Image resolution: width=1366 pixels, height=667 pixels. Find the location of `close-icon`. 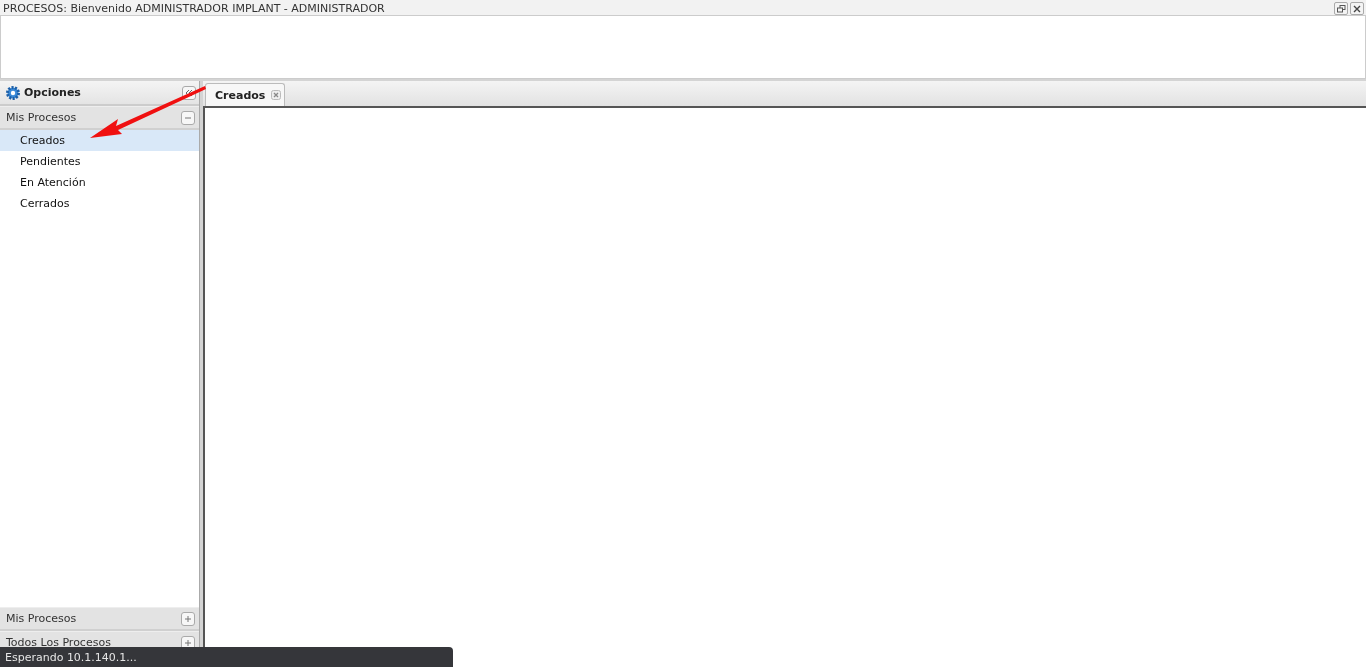

close-icon is located at coordinates (276, 95).